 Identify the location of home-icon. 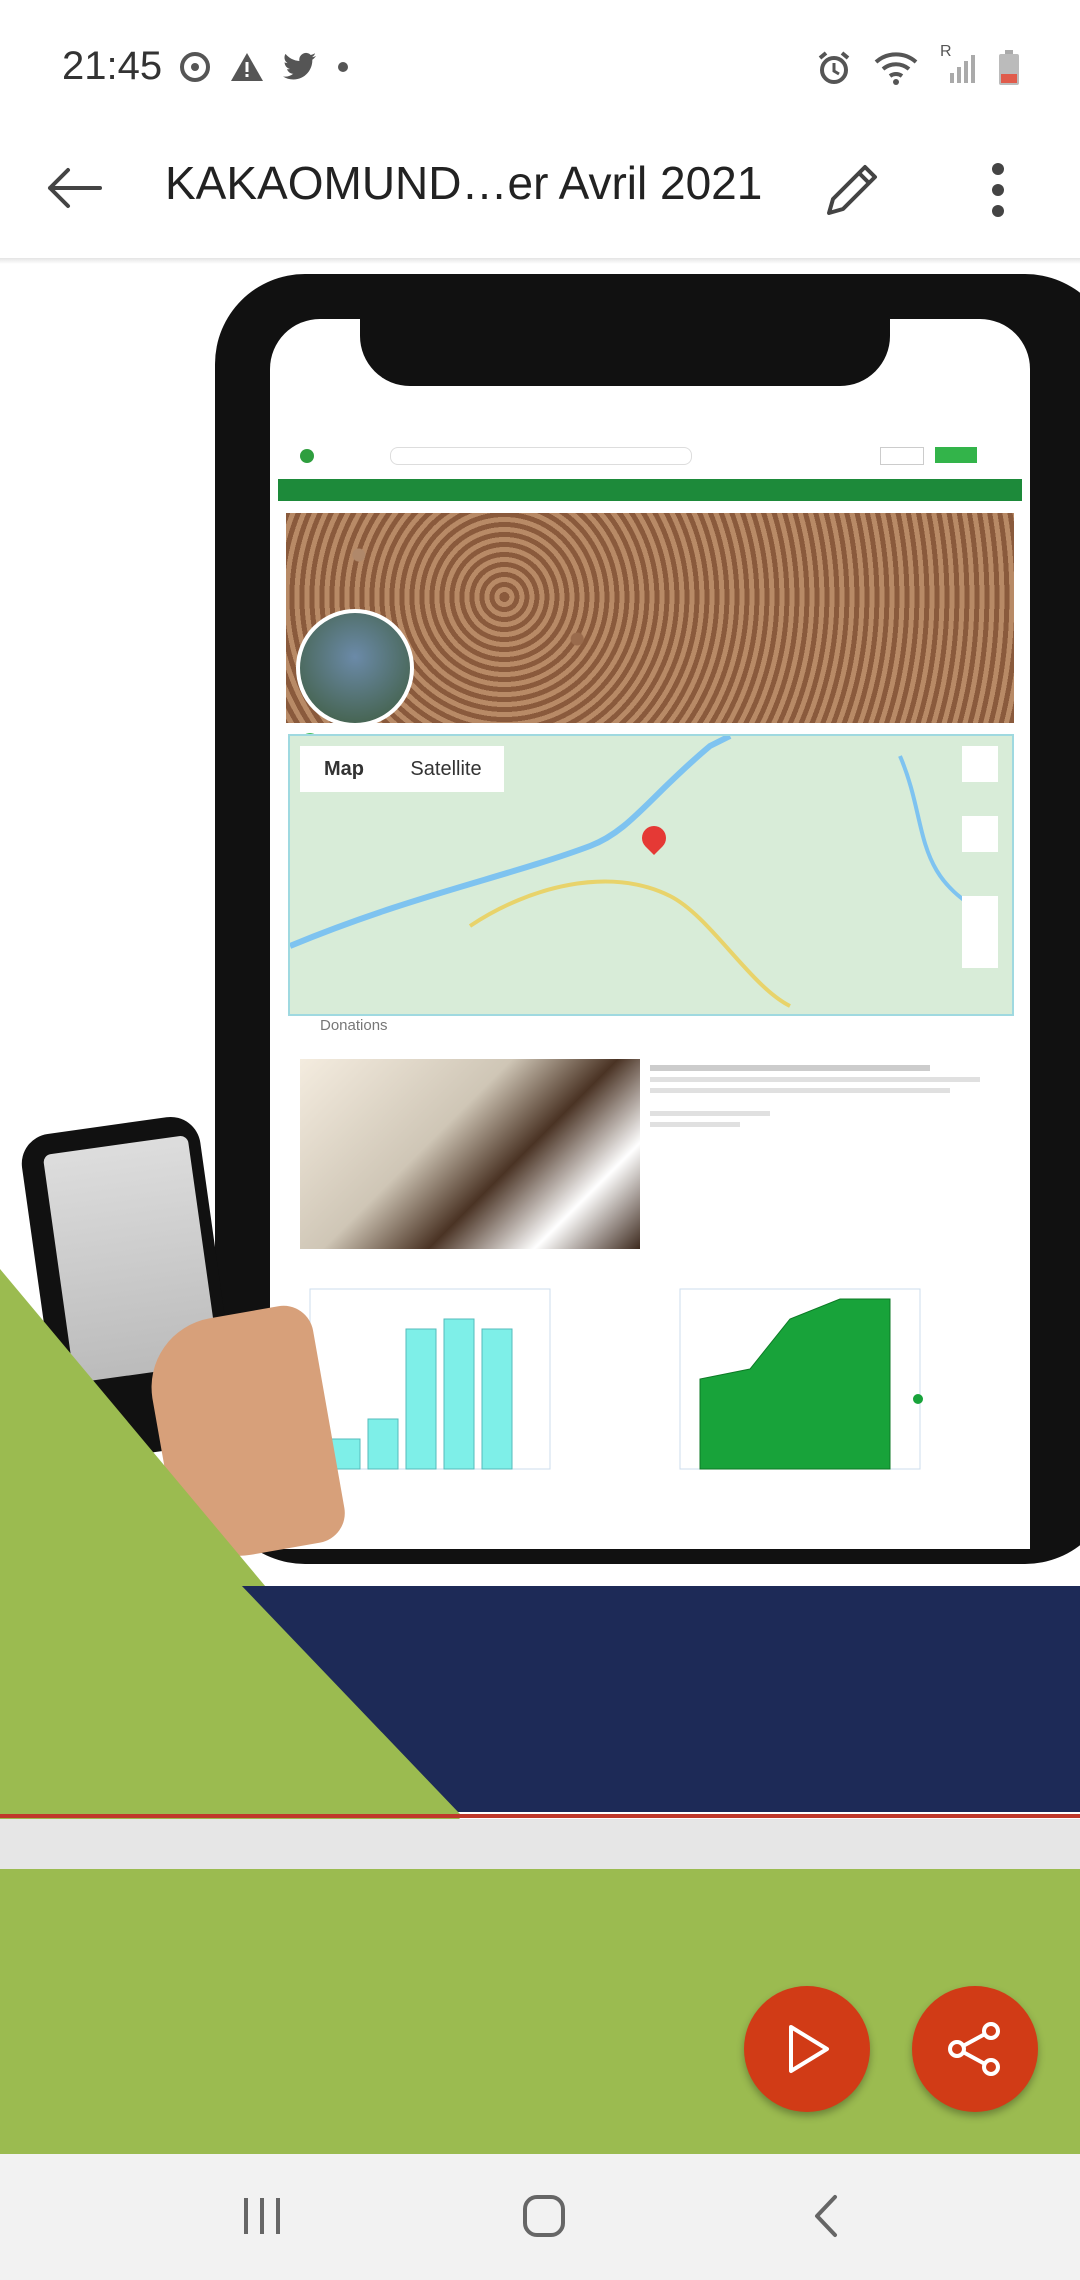
(544, 2216).